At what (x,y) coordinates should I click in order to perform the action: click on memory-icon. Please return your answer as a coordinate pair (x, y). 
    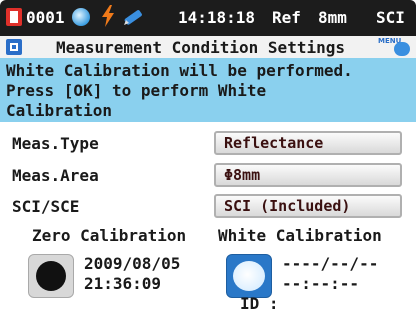
    Looking at the image, I should click on (14, 17).